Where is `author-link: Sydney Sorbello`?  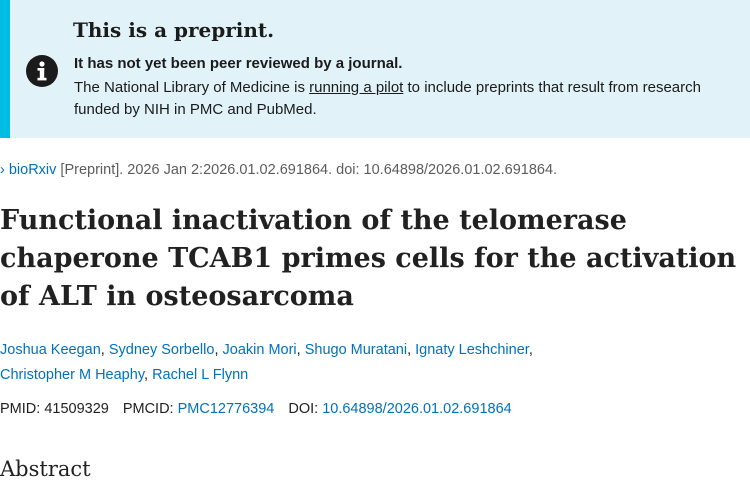 author-link: Sydney Sorbello is located at coordinates (162, 350).